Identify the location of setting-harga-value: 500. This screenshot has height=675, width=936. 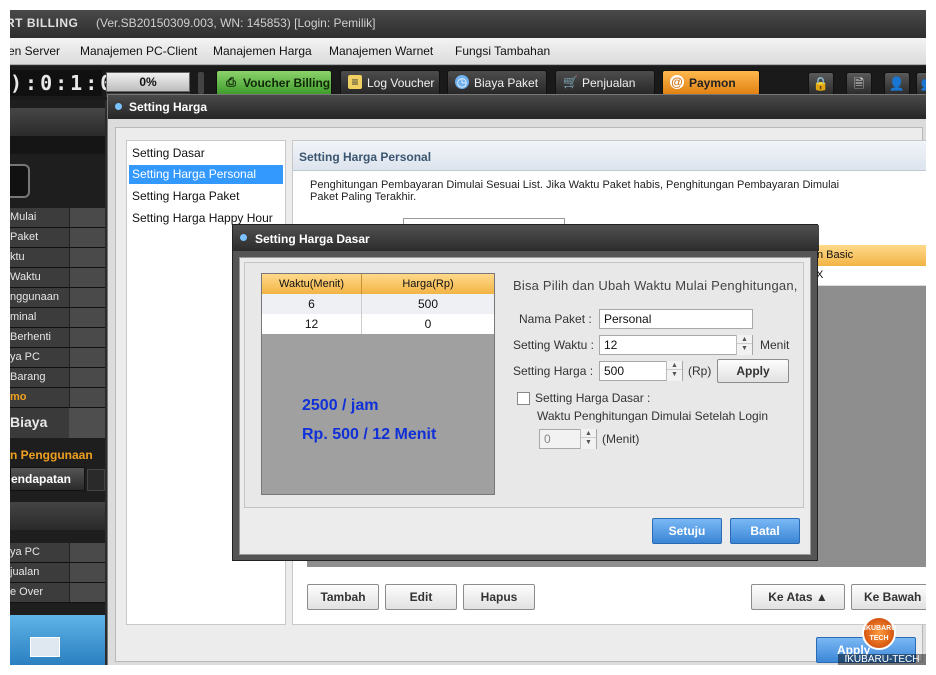
(614, 371).